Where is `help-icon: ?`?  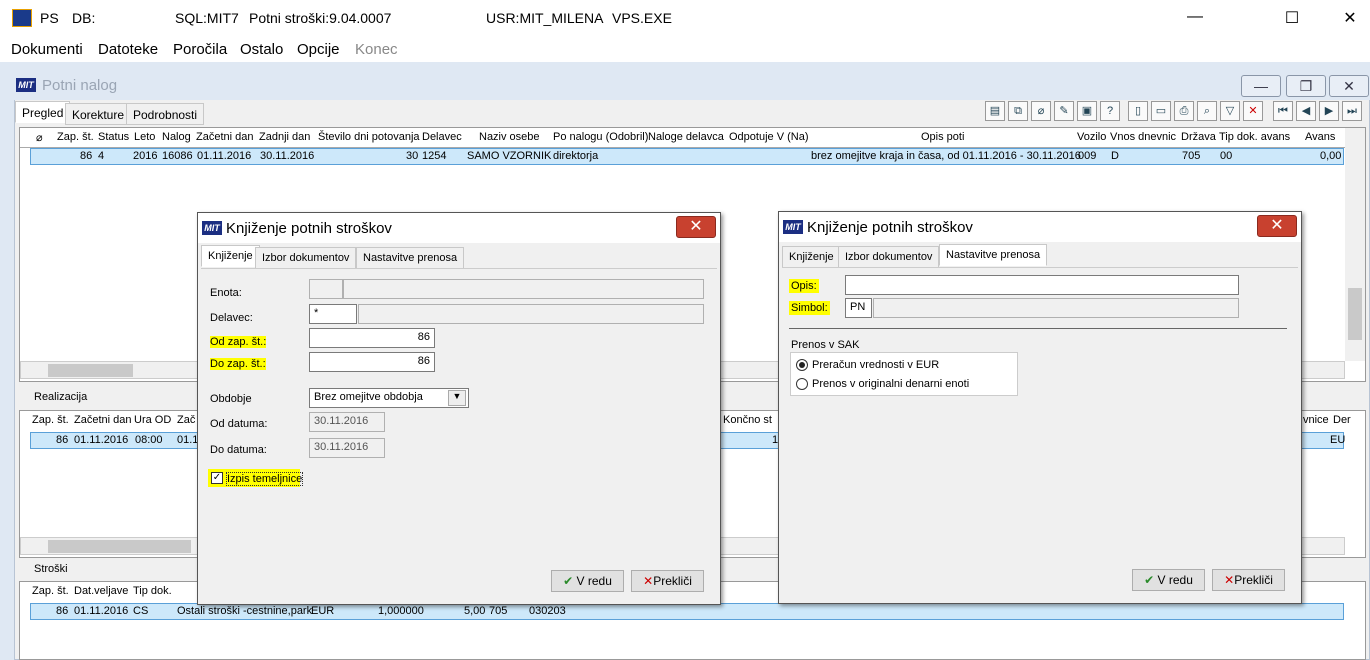
help-icon: ? is located at coordinates (1110, 111).